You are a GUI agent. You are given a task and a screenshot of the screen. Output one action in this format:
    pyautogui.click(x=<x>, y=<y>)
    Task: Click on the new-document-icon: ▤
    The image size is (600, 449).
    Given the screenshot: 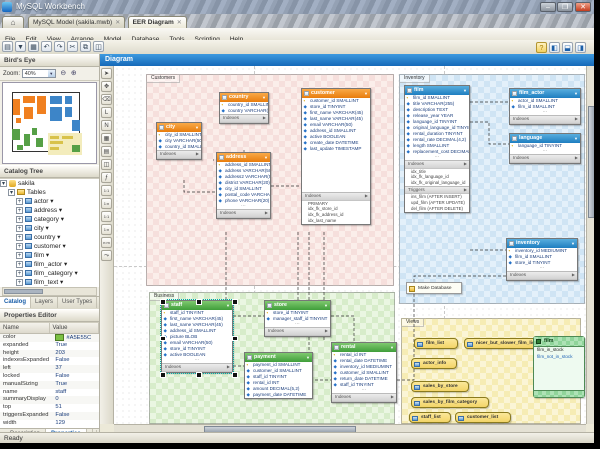 What is the action you would take?
    pyautogui.click(x=7, y=46)
    